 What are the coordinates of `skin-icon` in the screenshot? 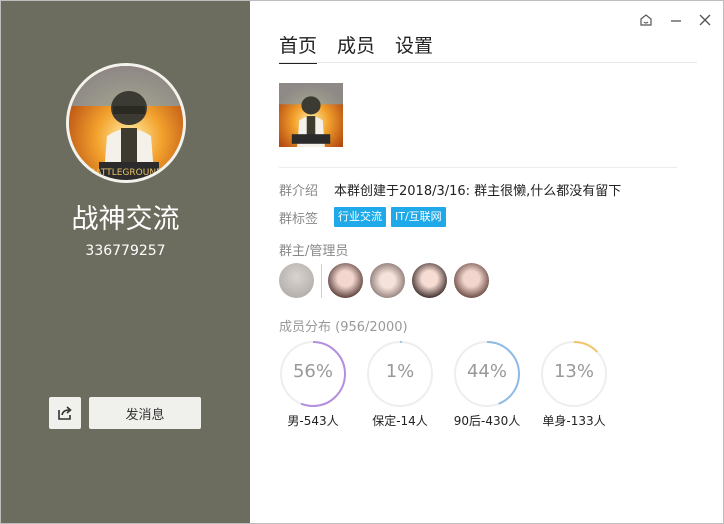 It's located at (646, 20).